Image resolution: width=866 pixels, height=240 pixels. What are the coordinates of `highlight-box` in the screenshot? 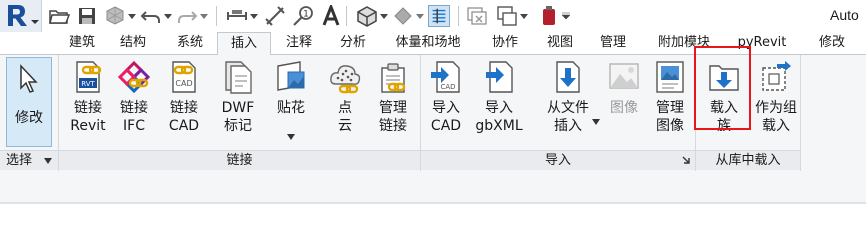 It's located at (722, 88).